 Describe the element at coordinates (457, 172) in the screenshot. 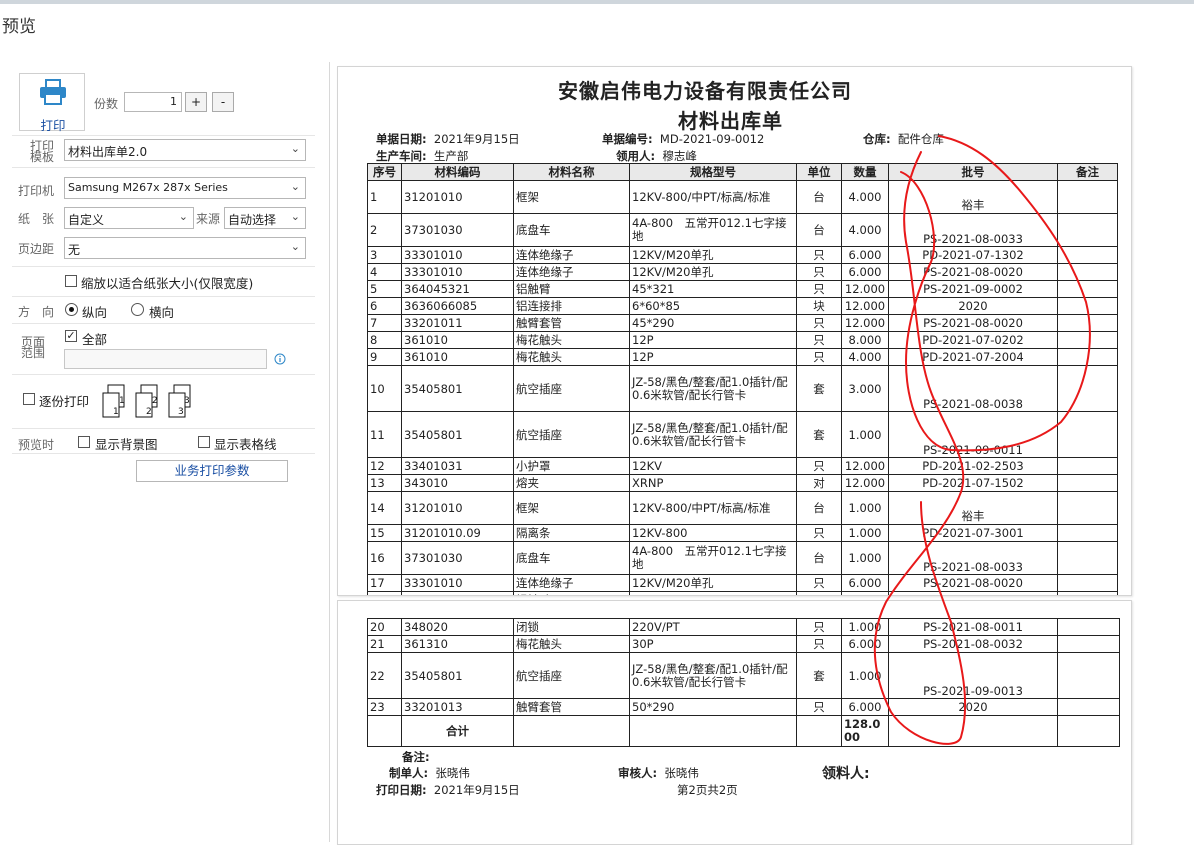

I see `column-header: 材料编码` at that location.